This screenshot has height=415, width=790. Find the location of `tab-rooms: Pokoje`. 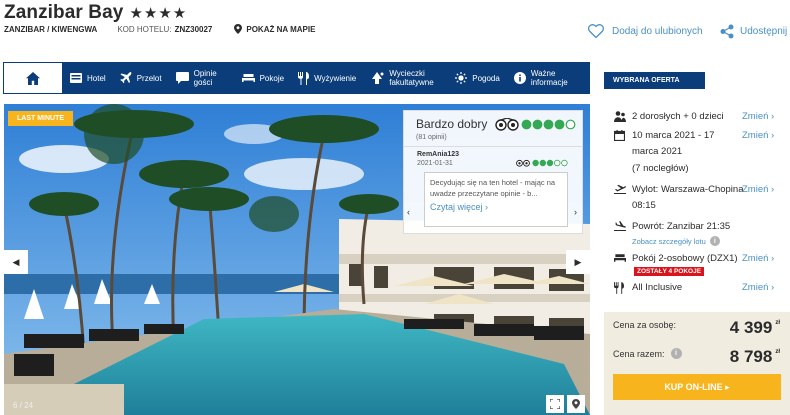

tab-rooms: Pokoje is located at coordinates (263, 78).